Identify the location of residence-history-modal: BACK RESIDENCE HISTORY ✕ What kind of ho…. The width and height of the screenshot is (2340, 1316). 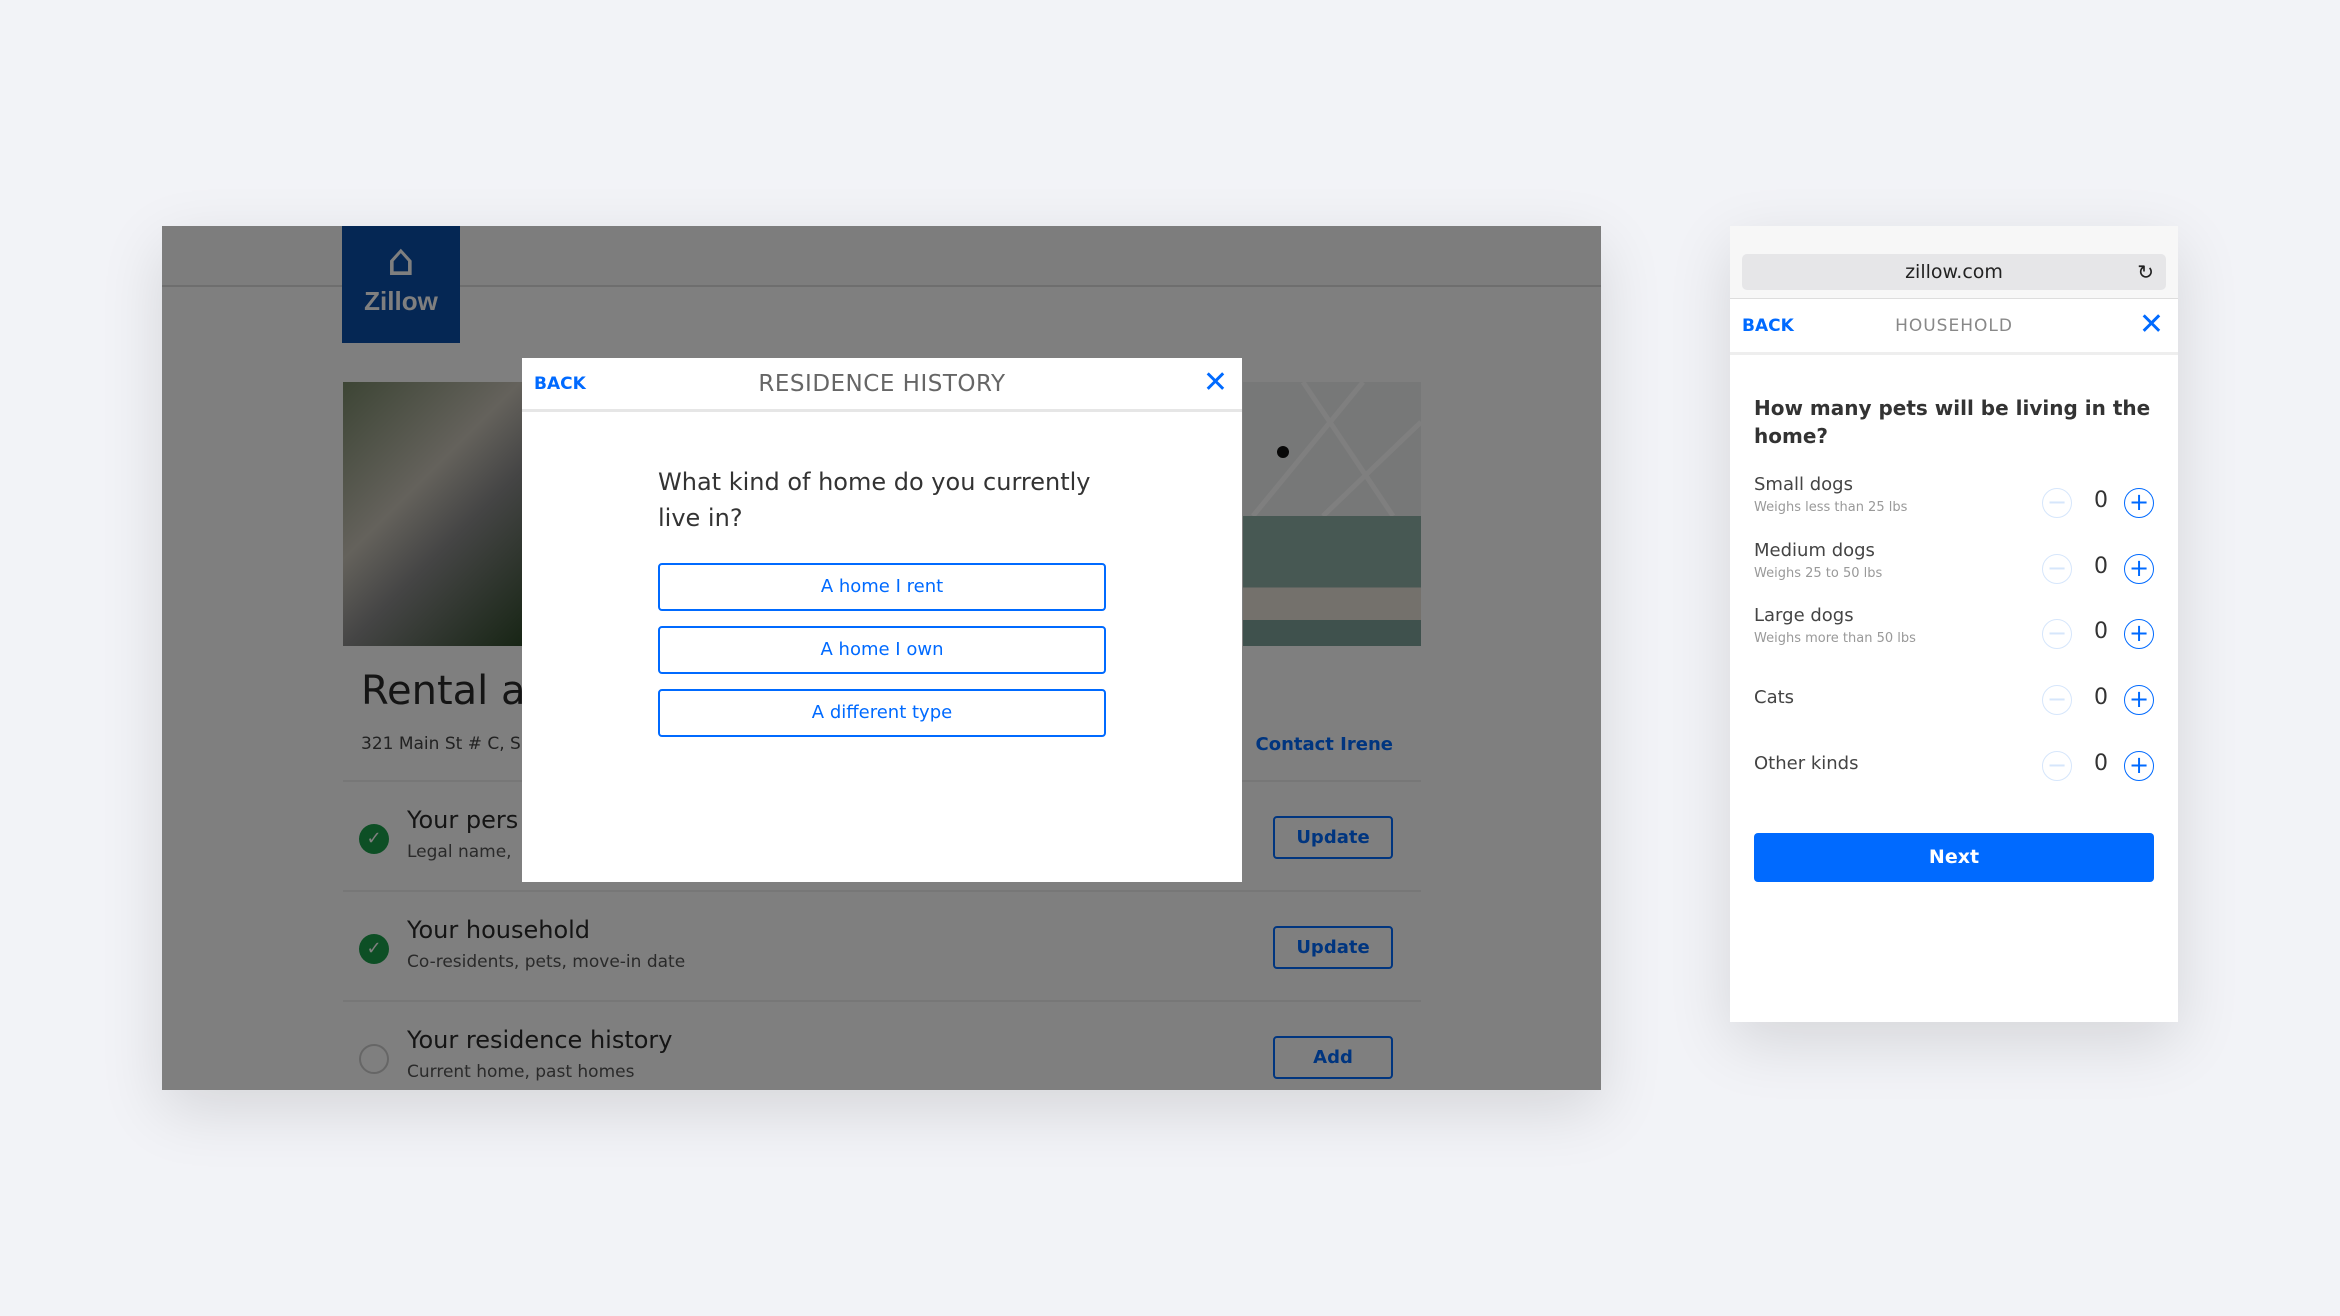
(882, 620).